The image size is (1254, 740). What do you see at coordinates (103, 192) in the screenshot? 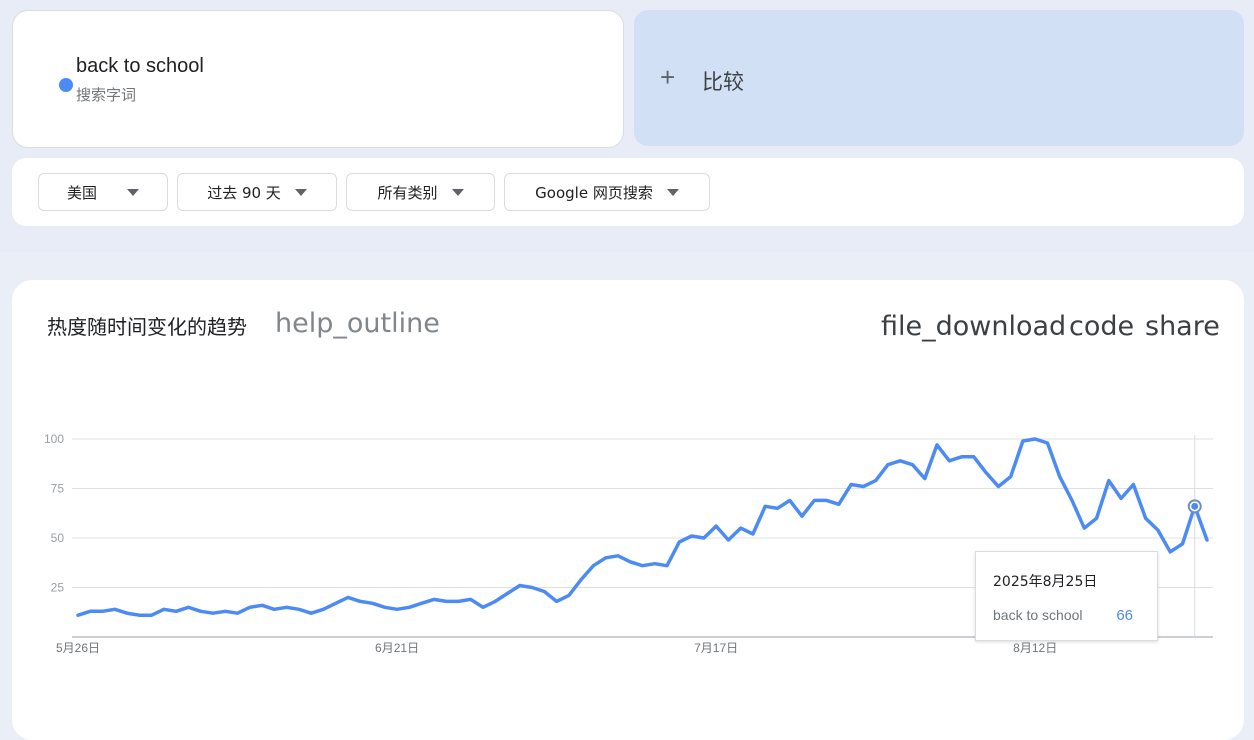
I see `region-dropdown: 美国` at bounding box center [103, 192].